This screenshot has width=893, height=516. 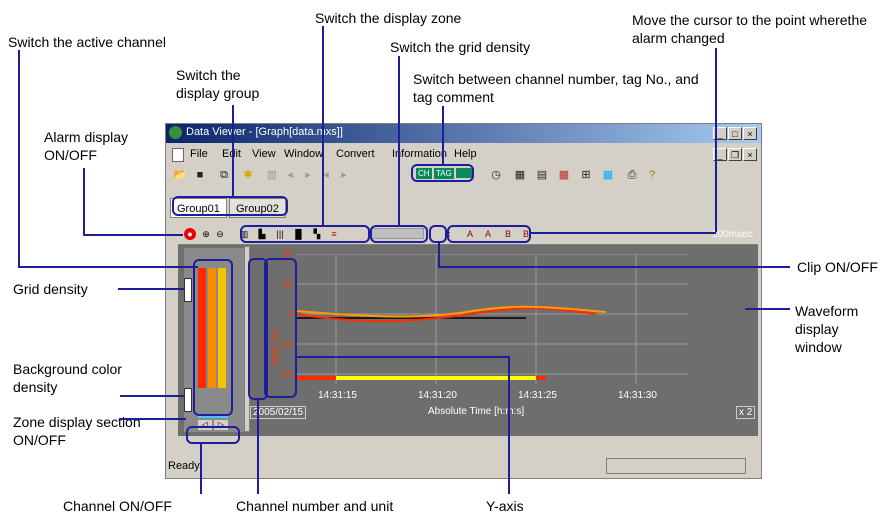 What do you see at coordinates (290, 175) in the screenshot?
I see `cursor-a-left-icon: ◂` at bounding box center [290, 175].